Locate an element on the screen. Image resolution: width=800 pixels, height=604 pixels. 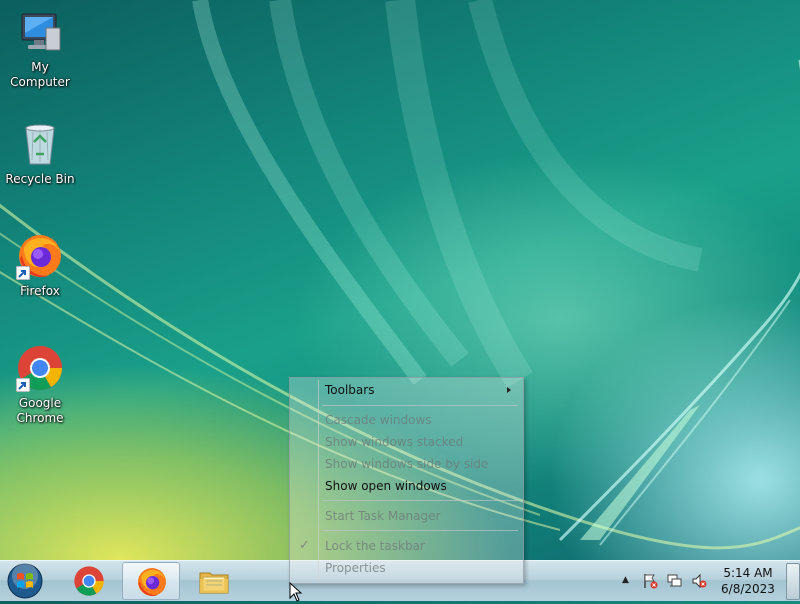
clock-date: 6/8/2023 is located at coordinates (748, 589).